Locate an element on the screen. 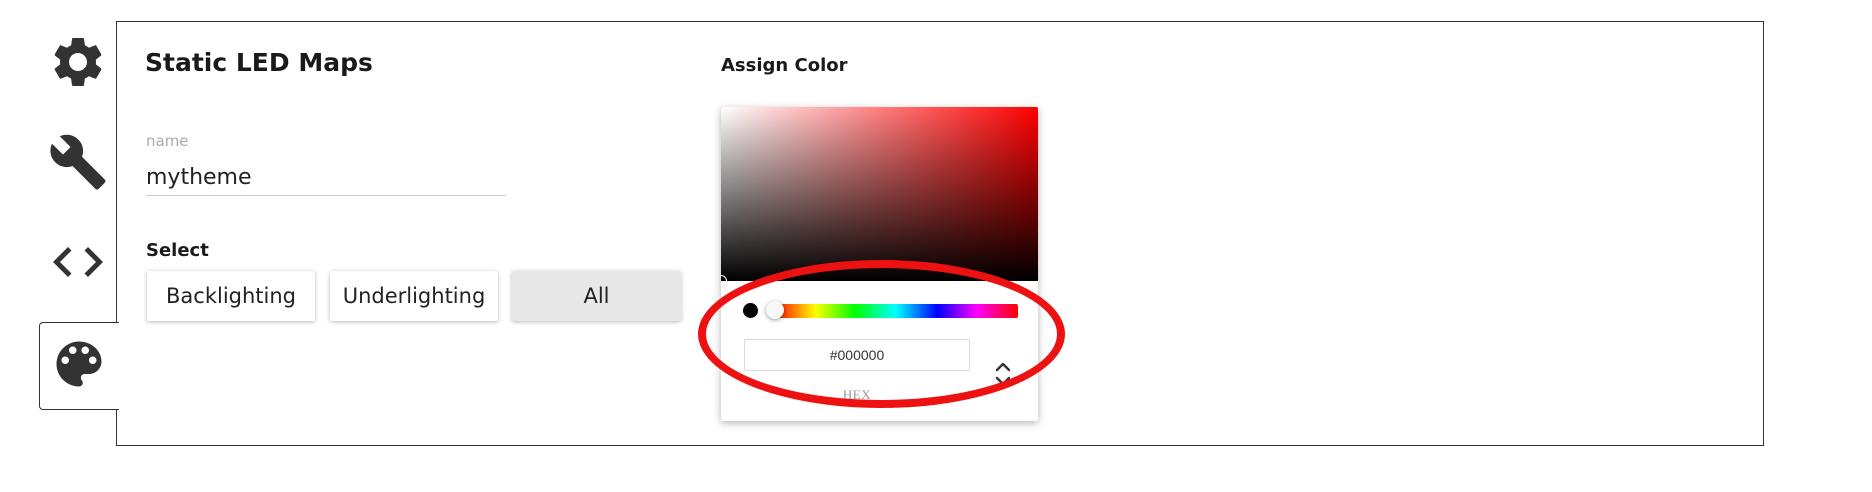 This screenshot has width=1872, height=492. underlighting-button: Underlighting is located at coordinates (414, 296).